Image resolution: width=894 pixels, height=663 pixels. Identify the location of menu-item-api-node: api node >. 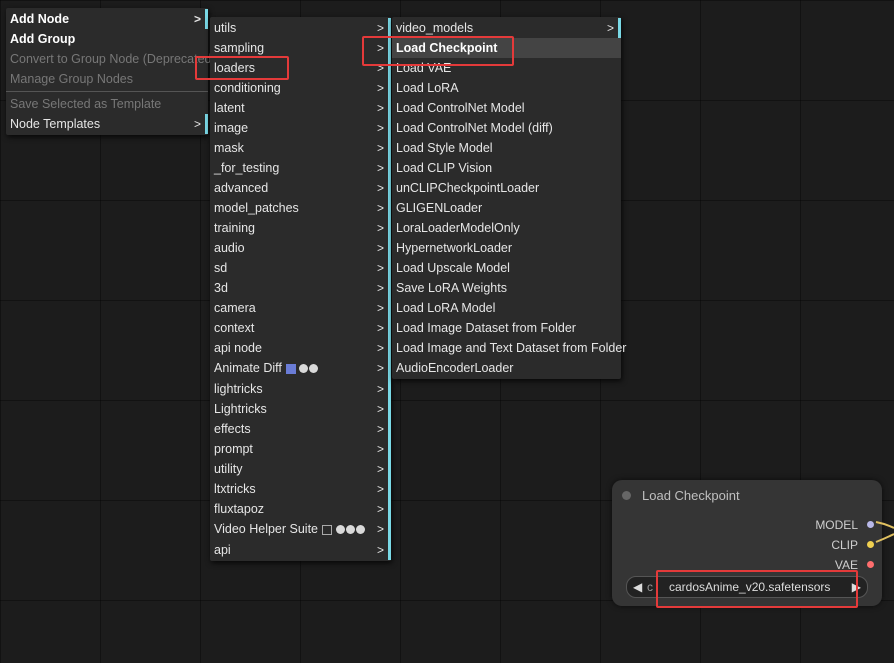
(300, 348).